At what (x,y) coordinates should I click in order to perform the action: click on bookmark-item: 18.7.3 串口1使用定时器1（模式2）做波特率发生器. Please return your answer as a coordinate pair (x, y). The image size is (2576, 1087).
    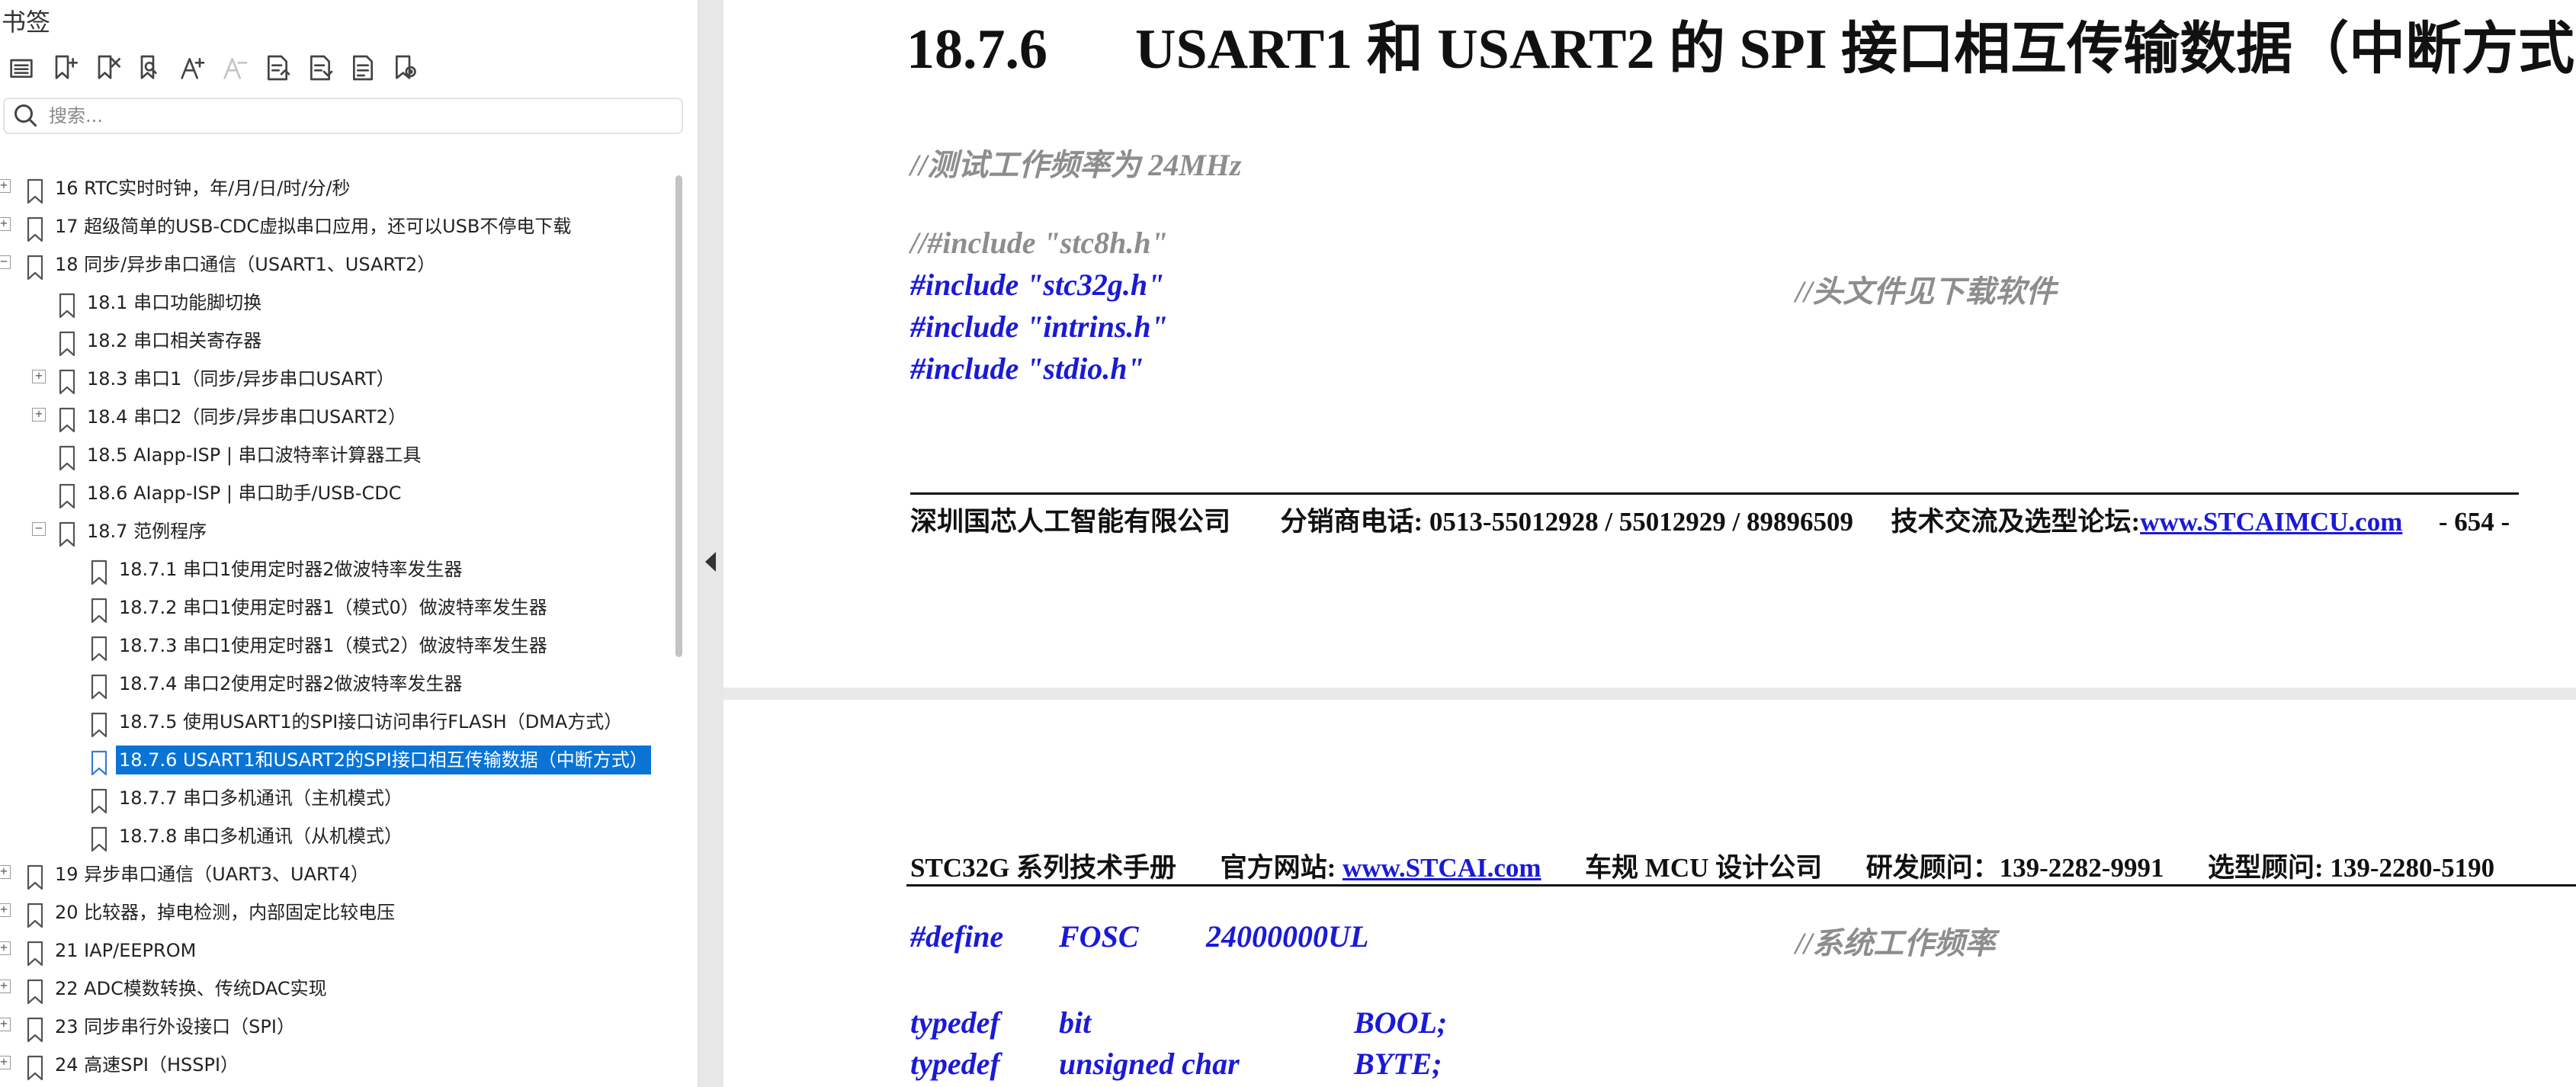
    Looking at the image, I should click on (335, 646).